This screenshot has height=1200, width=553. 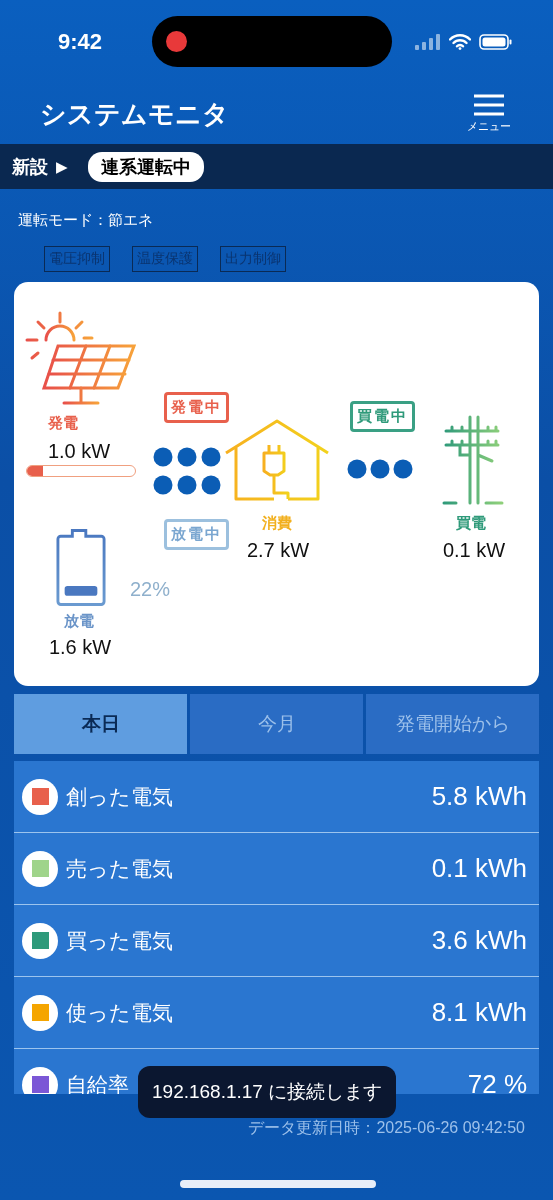 What do you see at coordinates (267, 1092) in the screenshot?
I see `connection-toast: 192.168.1.17 に接続します` at bounding box center [267, 1092].